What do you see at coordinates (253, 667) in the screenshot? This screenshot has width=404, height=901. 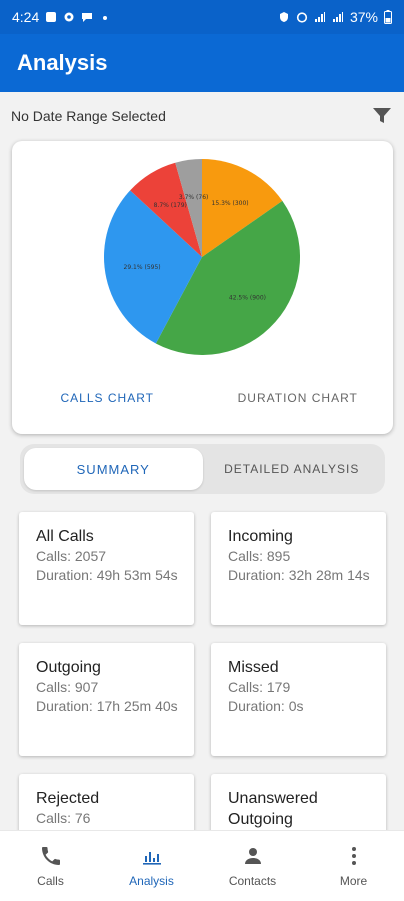 I see `card-title: Missed` at bounding box center [253, 667].